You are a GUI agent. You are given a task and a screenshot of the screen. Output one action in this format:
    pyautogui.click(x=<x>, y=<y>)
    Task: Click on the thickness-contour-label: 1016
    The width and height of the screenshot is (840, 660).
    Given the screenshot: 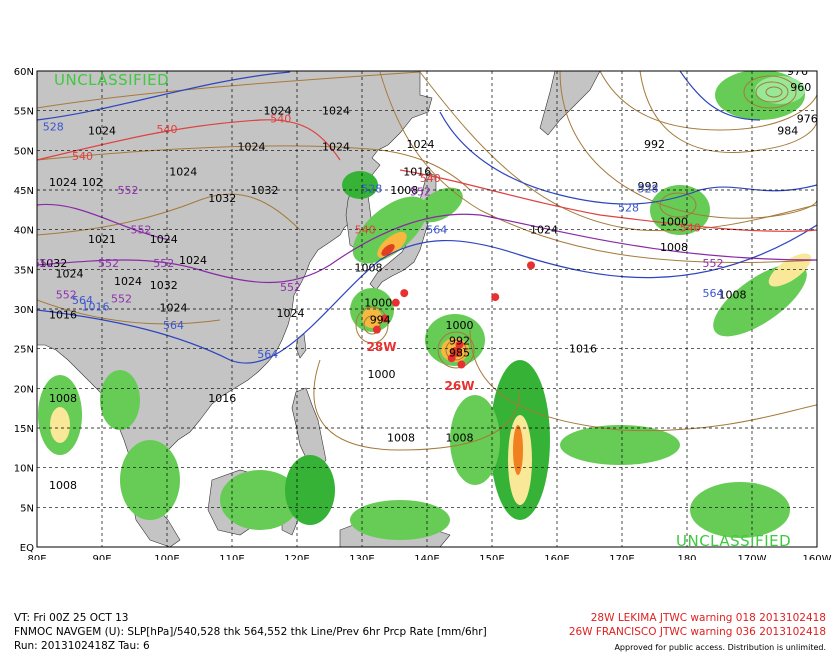 What is the action you would take?
    pyautogui.click(x=96, y=307)
    